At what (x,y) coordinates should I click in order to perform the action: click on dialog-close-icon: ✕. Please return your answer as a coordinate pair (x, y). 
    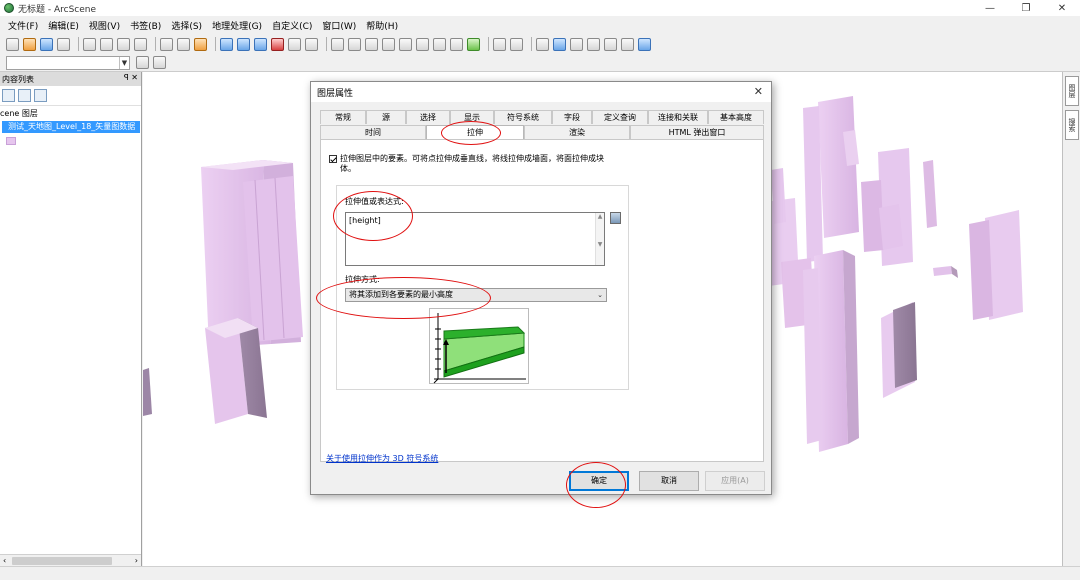
    Looking at the image, I should click on (758, 91).